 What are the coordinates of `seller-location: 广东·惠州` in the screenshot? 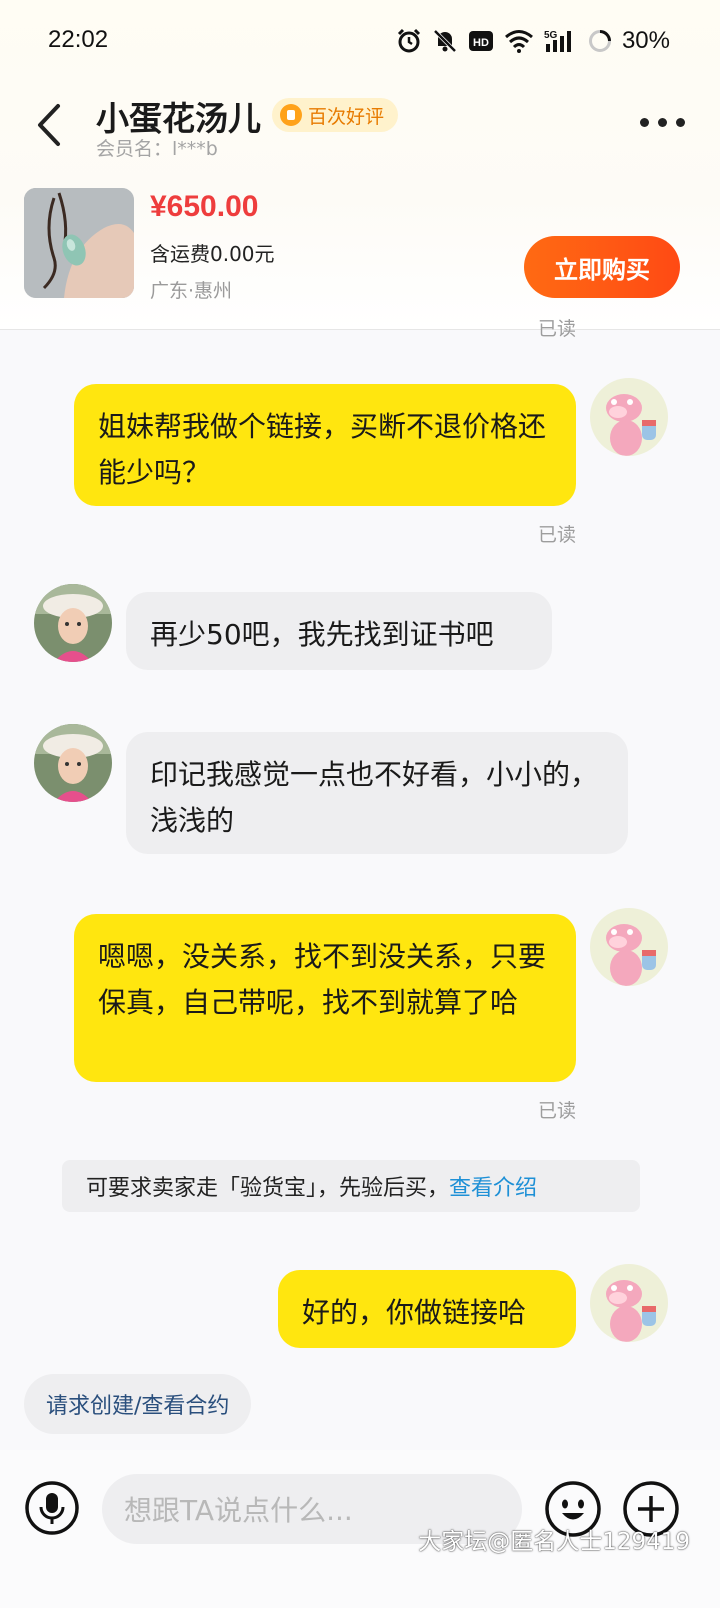 It's located at (191, 291).